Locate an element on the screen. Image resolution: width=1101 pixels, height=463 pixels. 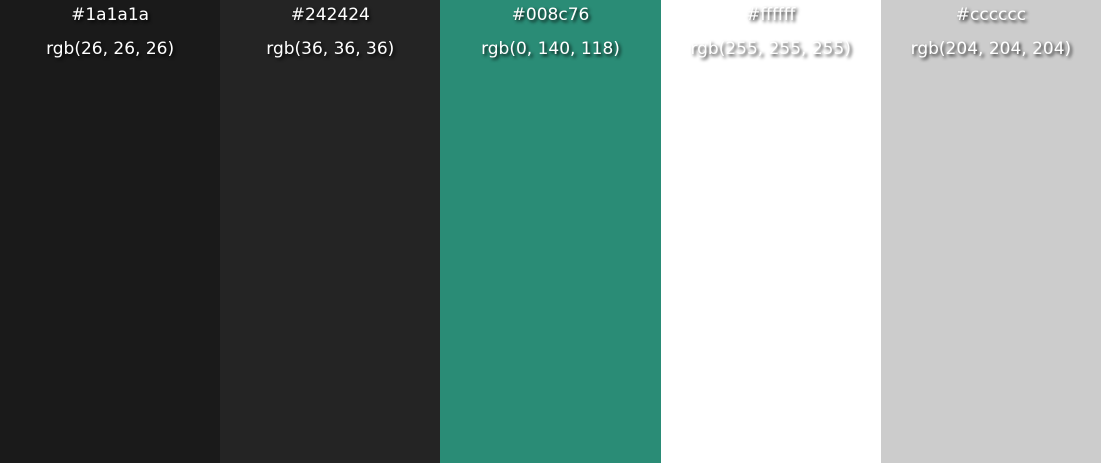
swatch-hex-label: #ffffff is located at coordinates (771, 15).